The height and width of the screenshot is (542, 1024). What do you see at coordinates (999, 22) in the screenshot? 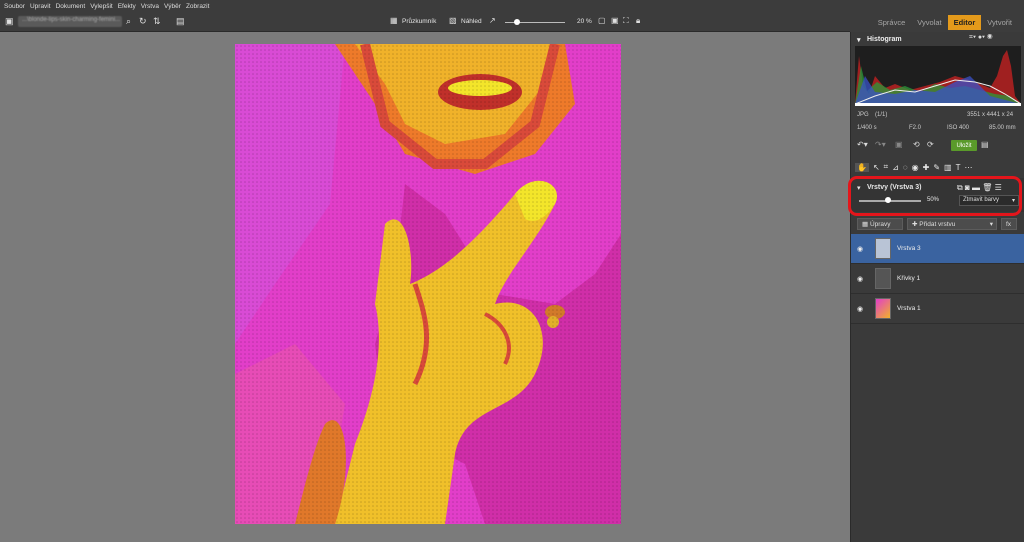
I see `tab-vytvorit: Vytvořit` at bounding box center [999, 22].